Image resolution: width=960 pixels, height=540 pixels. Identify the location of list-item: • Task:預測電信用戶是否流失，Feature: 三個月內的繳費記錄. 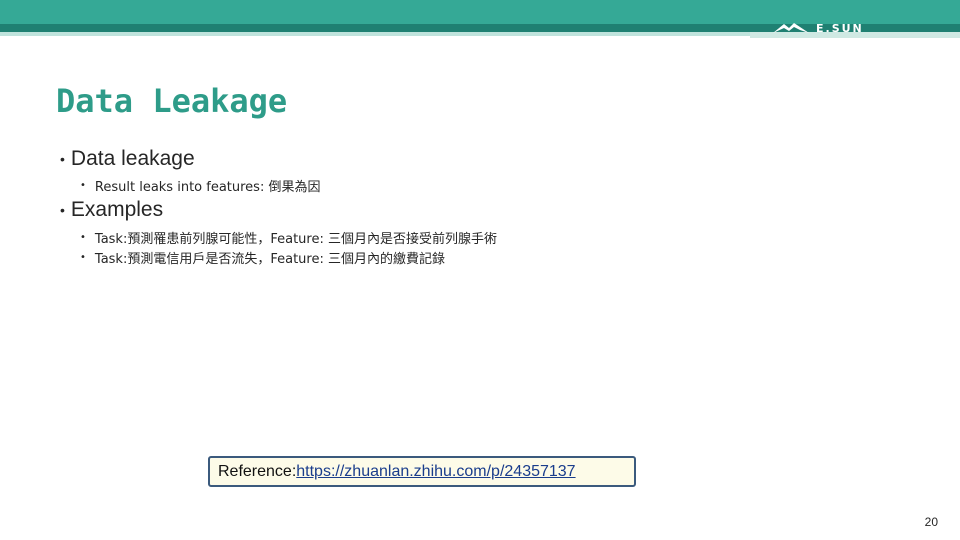
(262, 257).